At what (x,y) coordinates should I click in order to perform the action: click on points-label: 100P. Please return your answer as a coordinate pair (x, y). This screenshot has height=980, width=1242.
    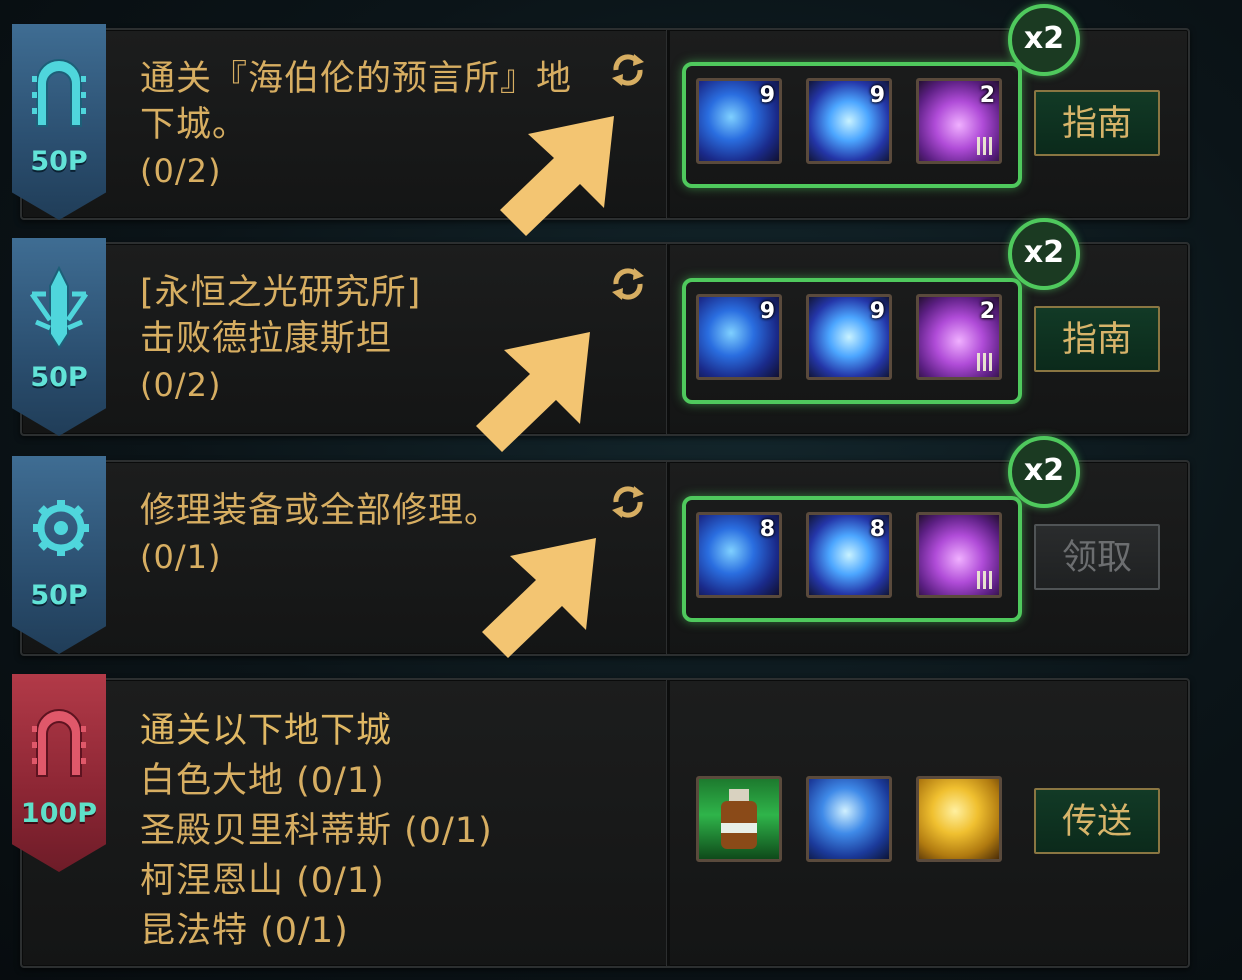
    Looking at the image, I should click on (59, 813).